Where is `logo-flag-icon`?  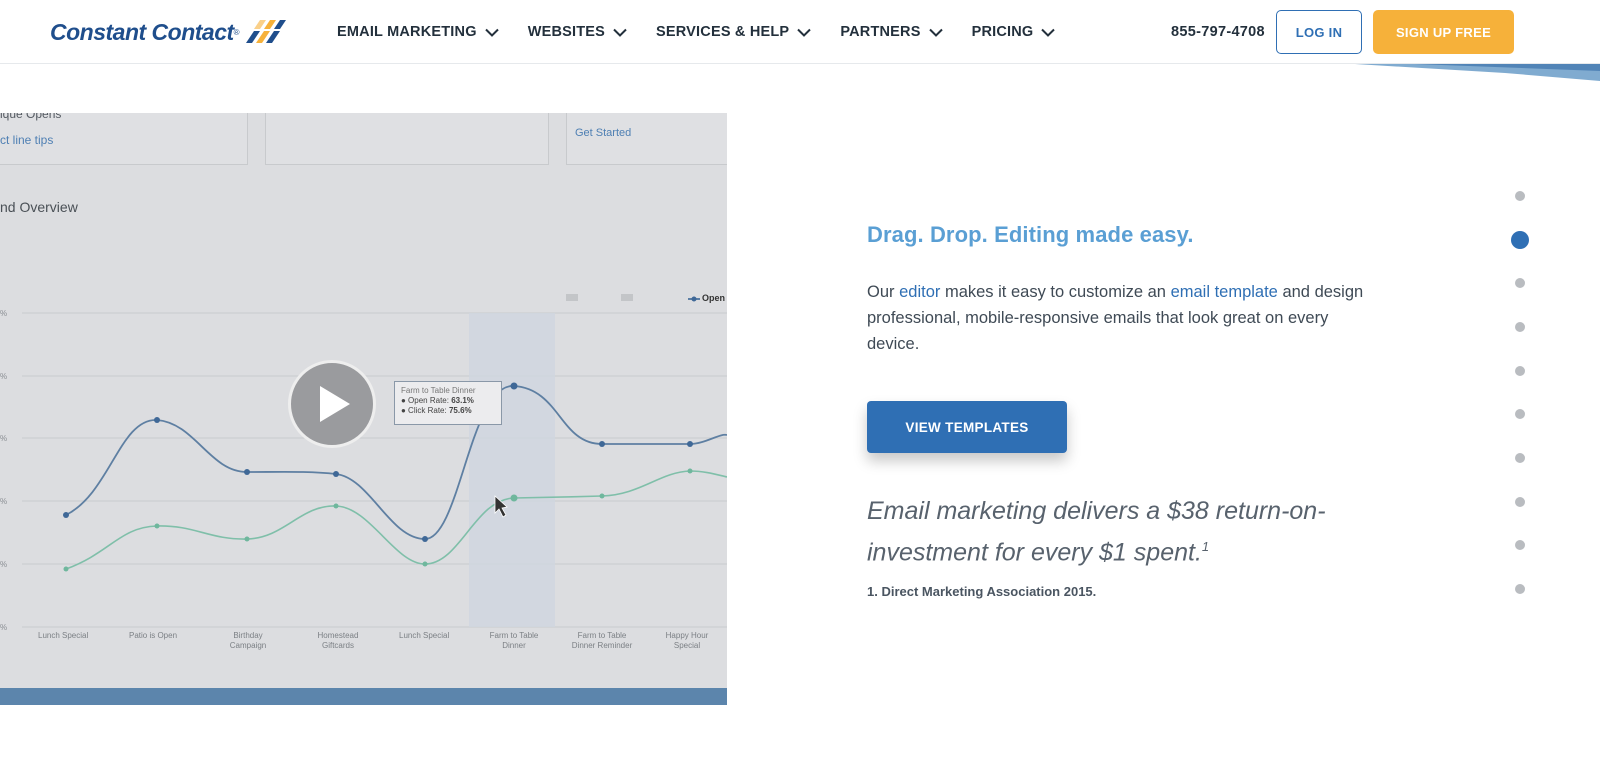 logo-flag-icon is located at coordinates (265, 31).